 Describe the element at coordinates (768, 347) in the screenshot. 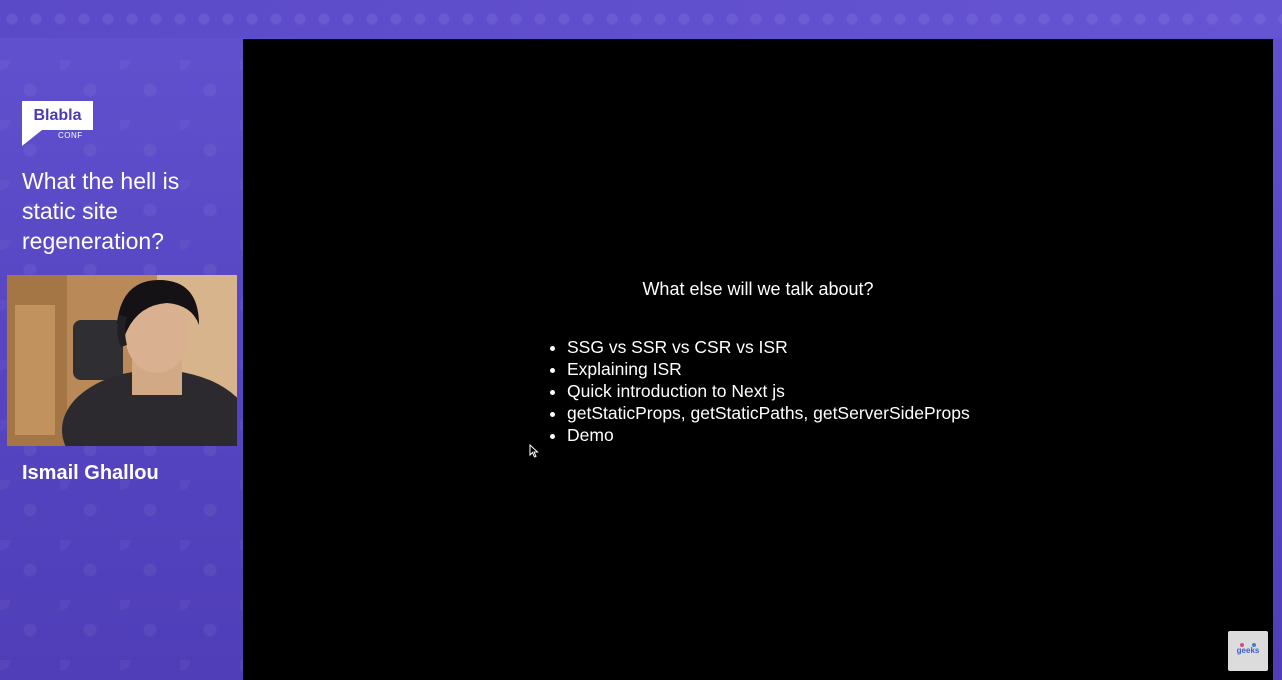

I see `list-item: SSG vs SSR vs CSR vs ISR` at that location.